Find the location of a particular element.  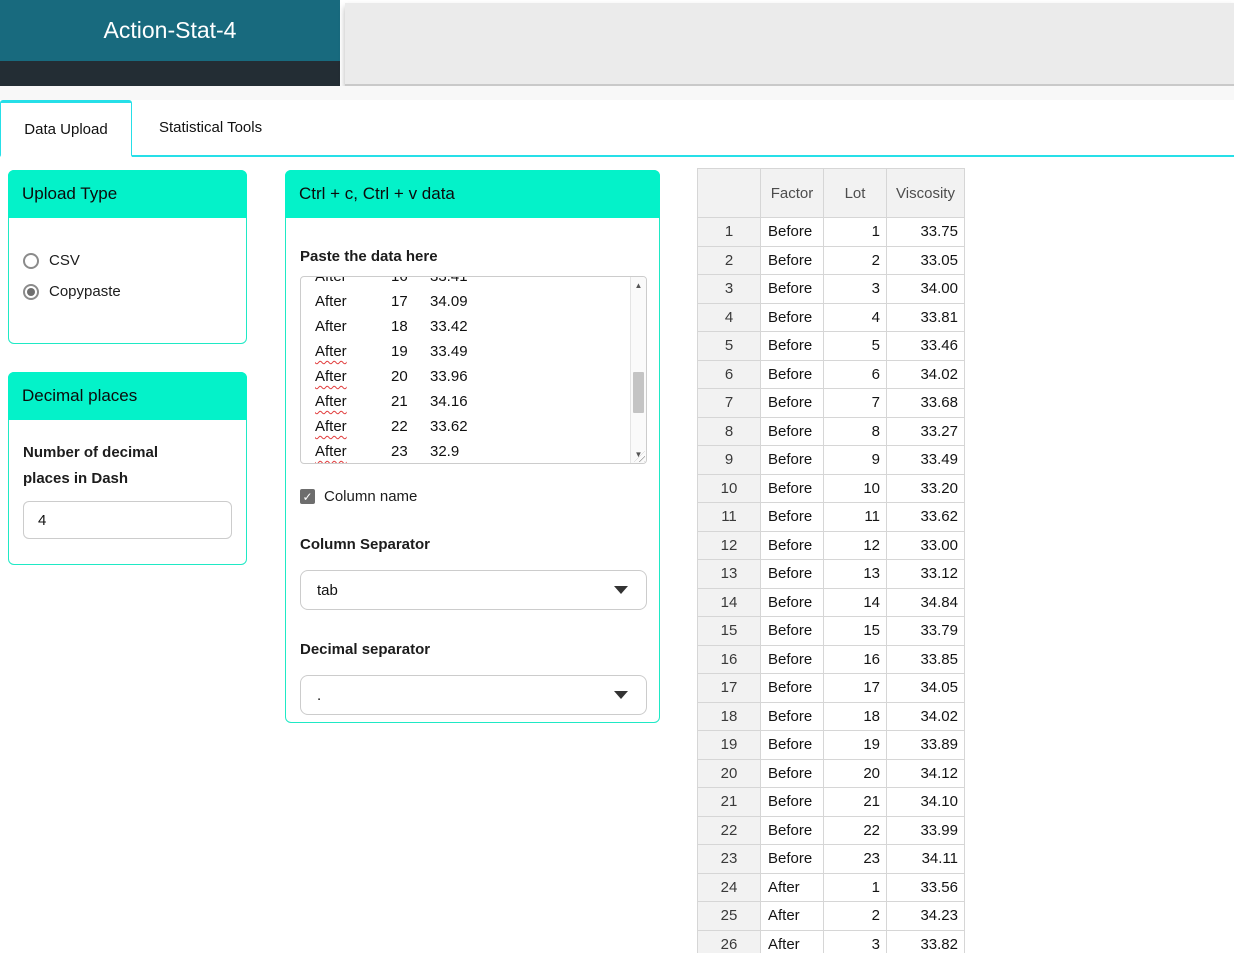

cell-lot: 9 is located at coordinates (855, 460).